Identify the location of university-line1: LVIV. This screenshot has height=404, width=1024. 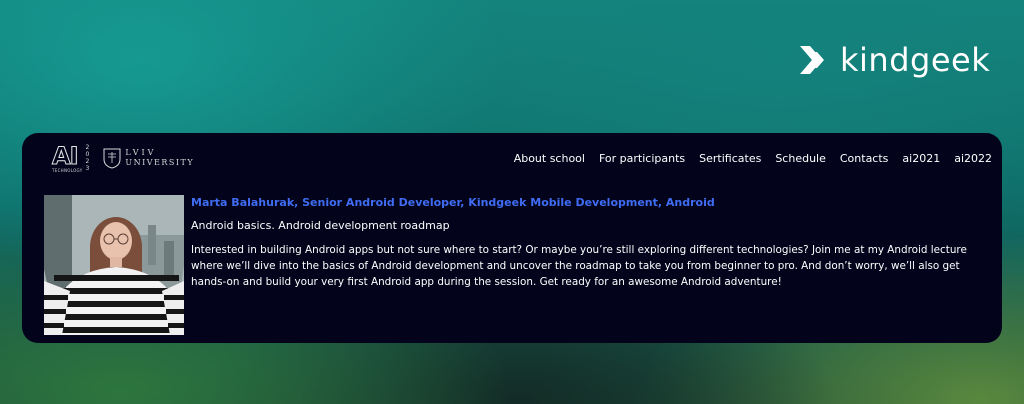
(141, 152).